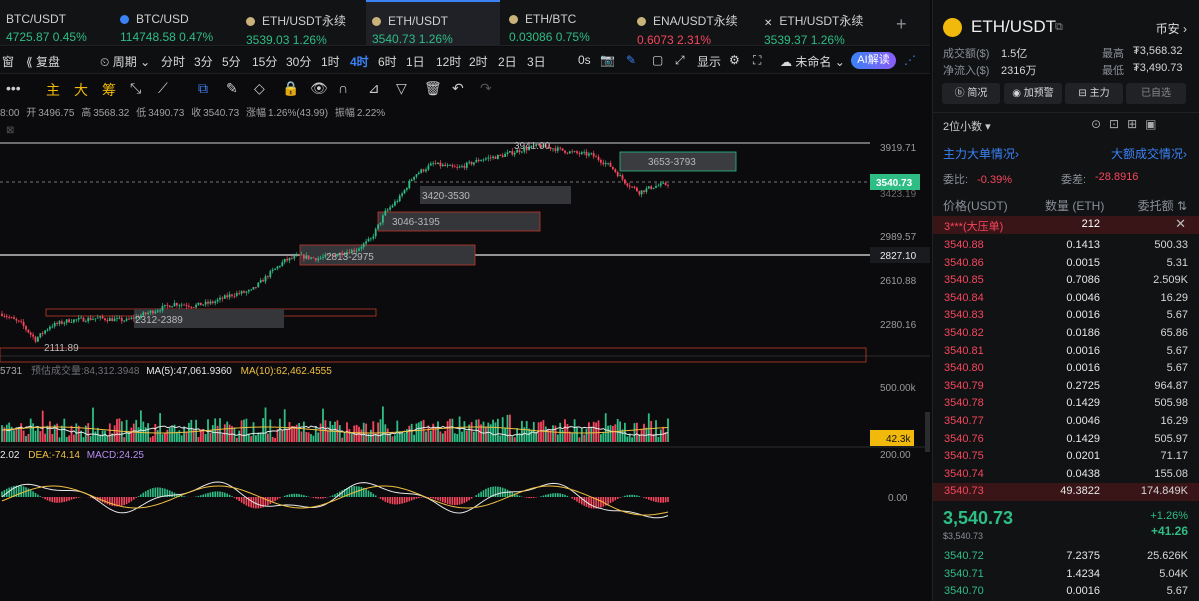 This screenshot has height=601, width=1199. I want to click on bid-row: 3540.72 7.2375 25.626K, so click(1066, 557).